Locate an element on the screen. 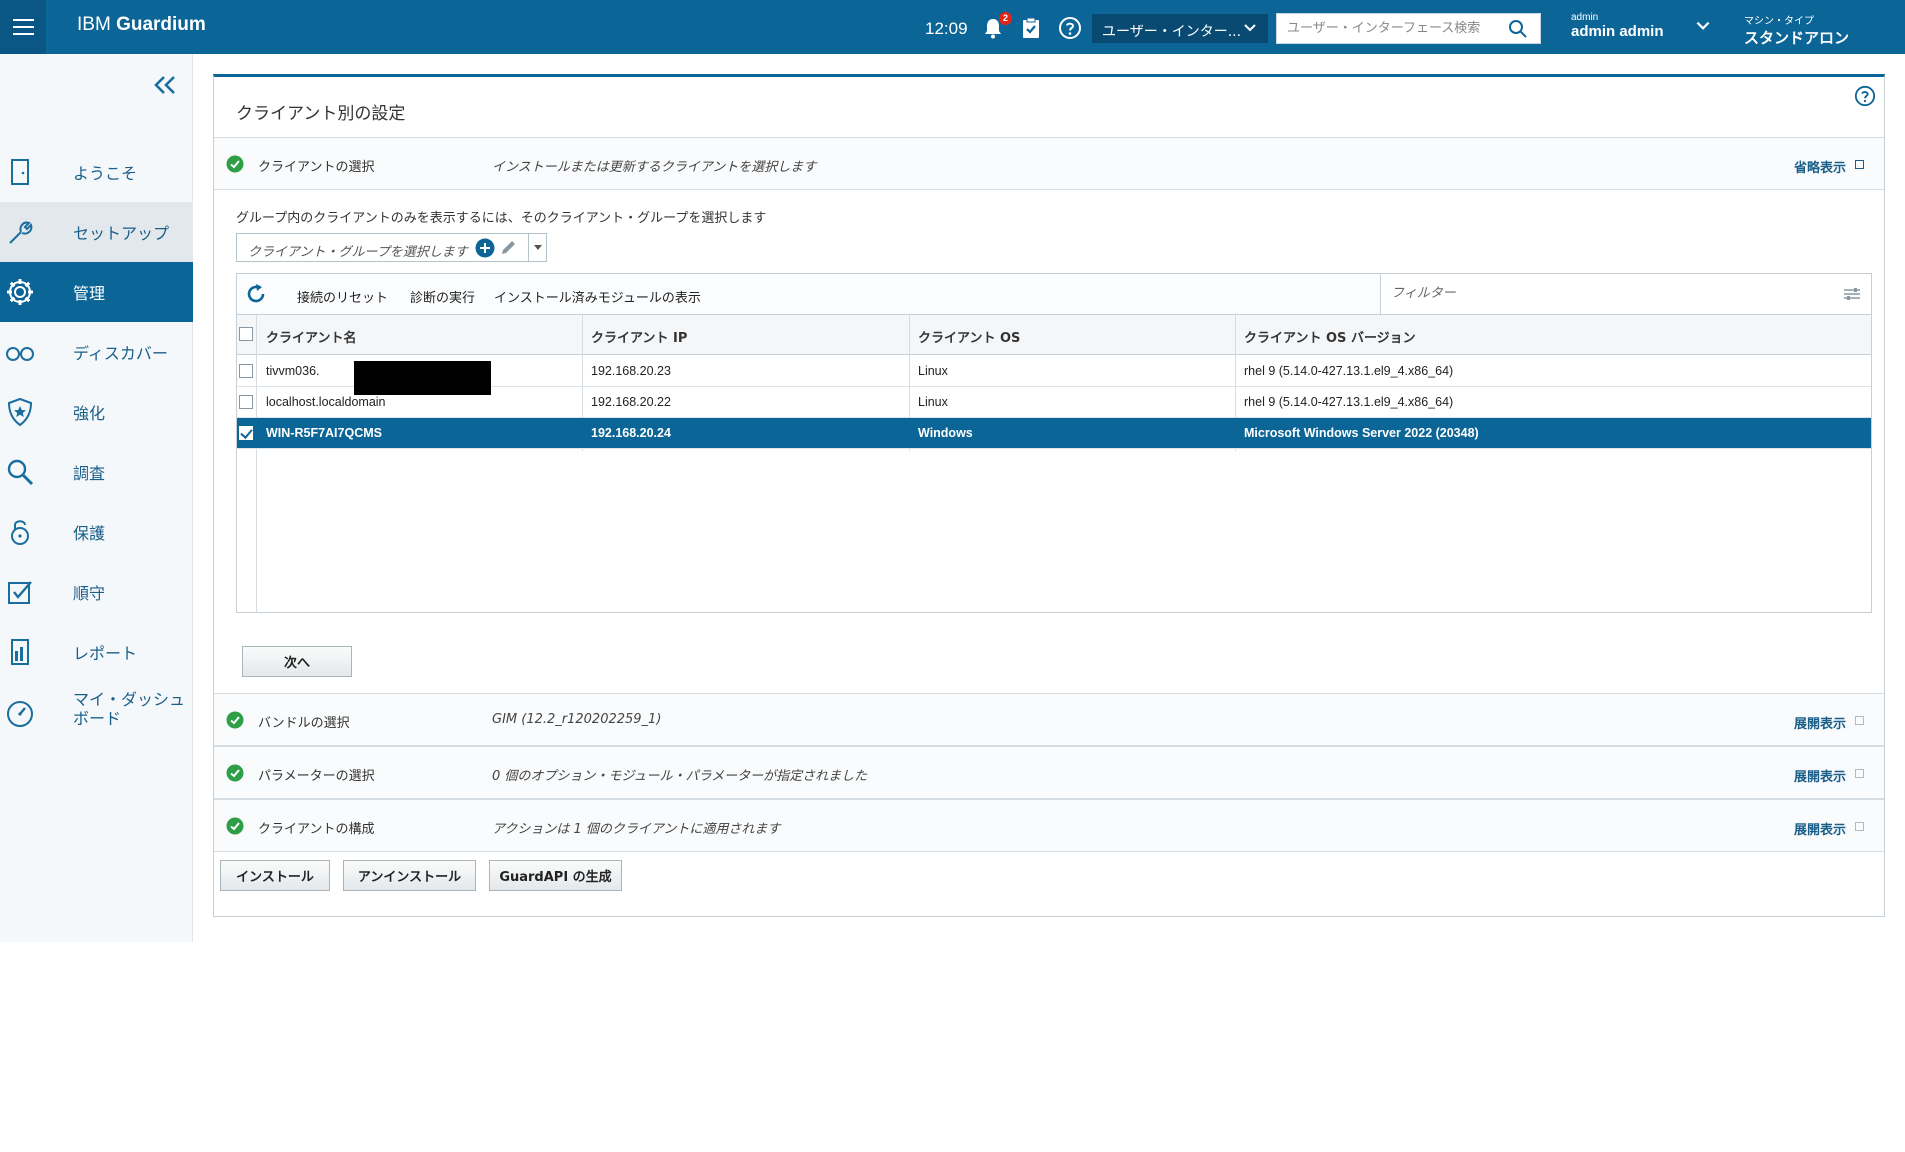 The image size is (1905, 1152). select-all-checkbox is located at coordinates (246, 334).